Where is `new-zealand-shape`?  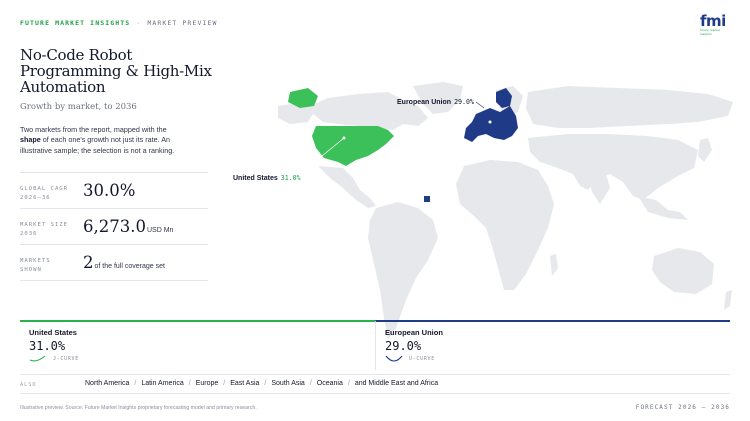
new-zealand-shape is located at coordinates (728, 300).